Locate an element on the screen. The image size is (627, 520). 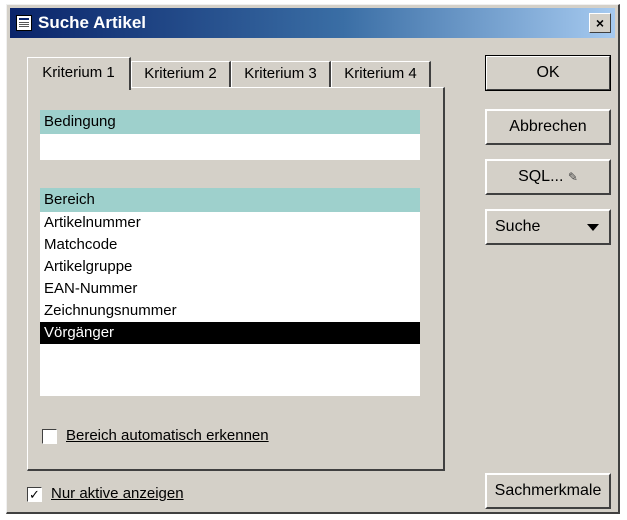
tab-kriterium-2: Kriterium 2 is located at coordinates (181, 74).